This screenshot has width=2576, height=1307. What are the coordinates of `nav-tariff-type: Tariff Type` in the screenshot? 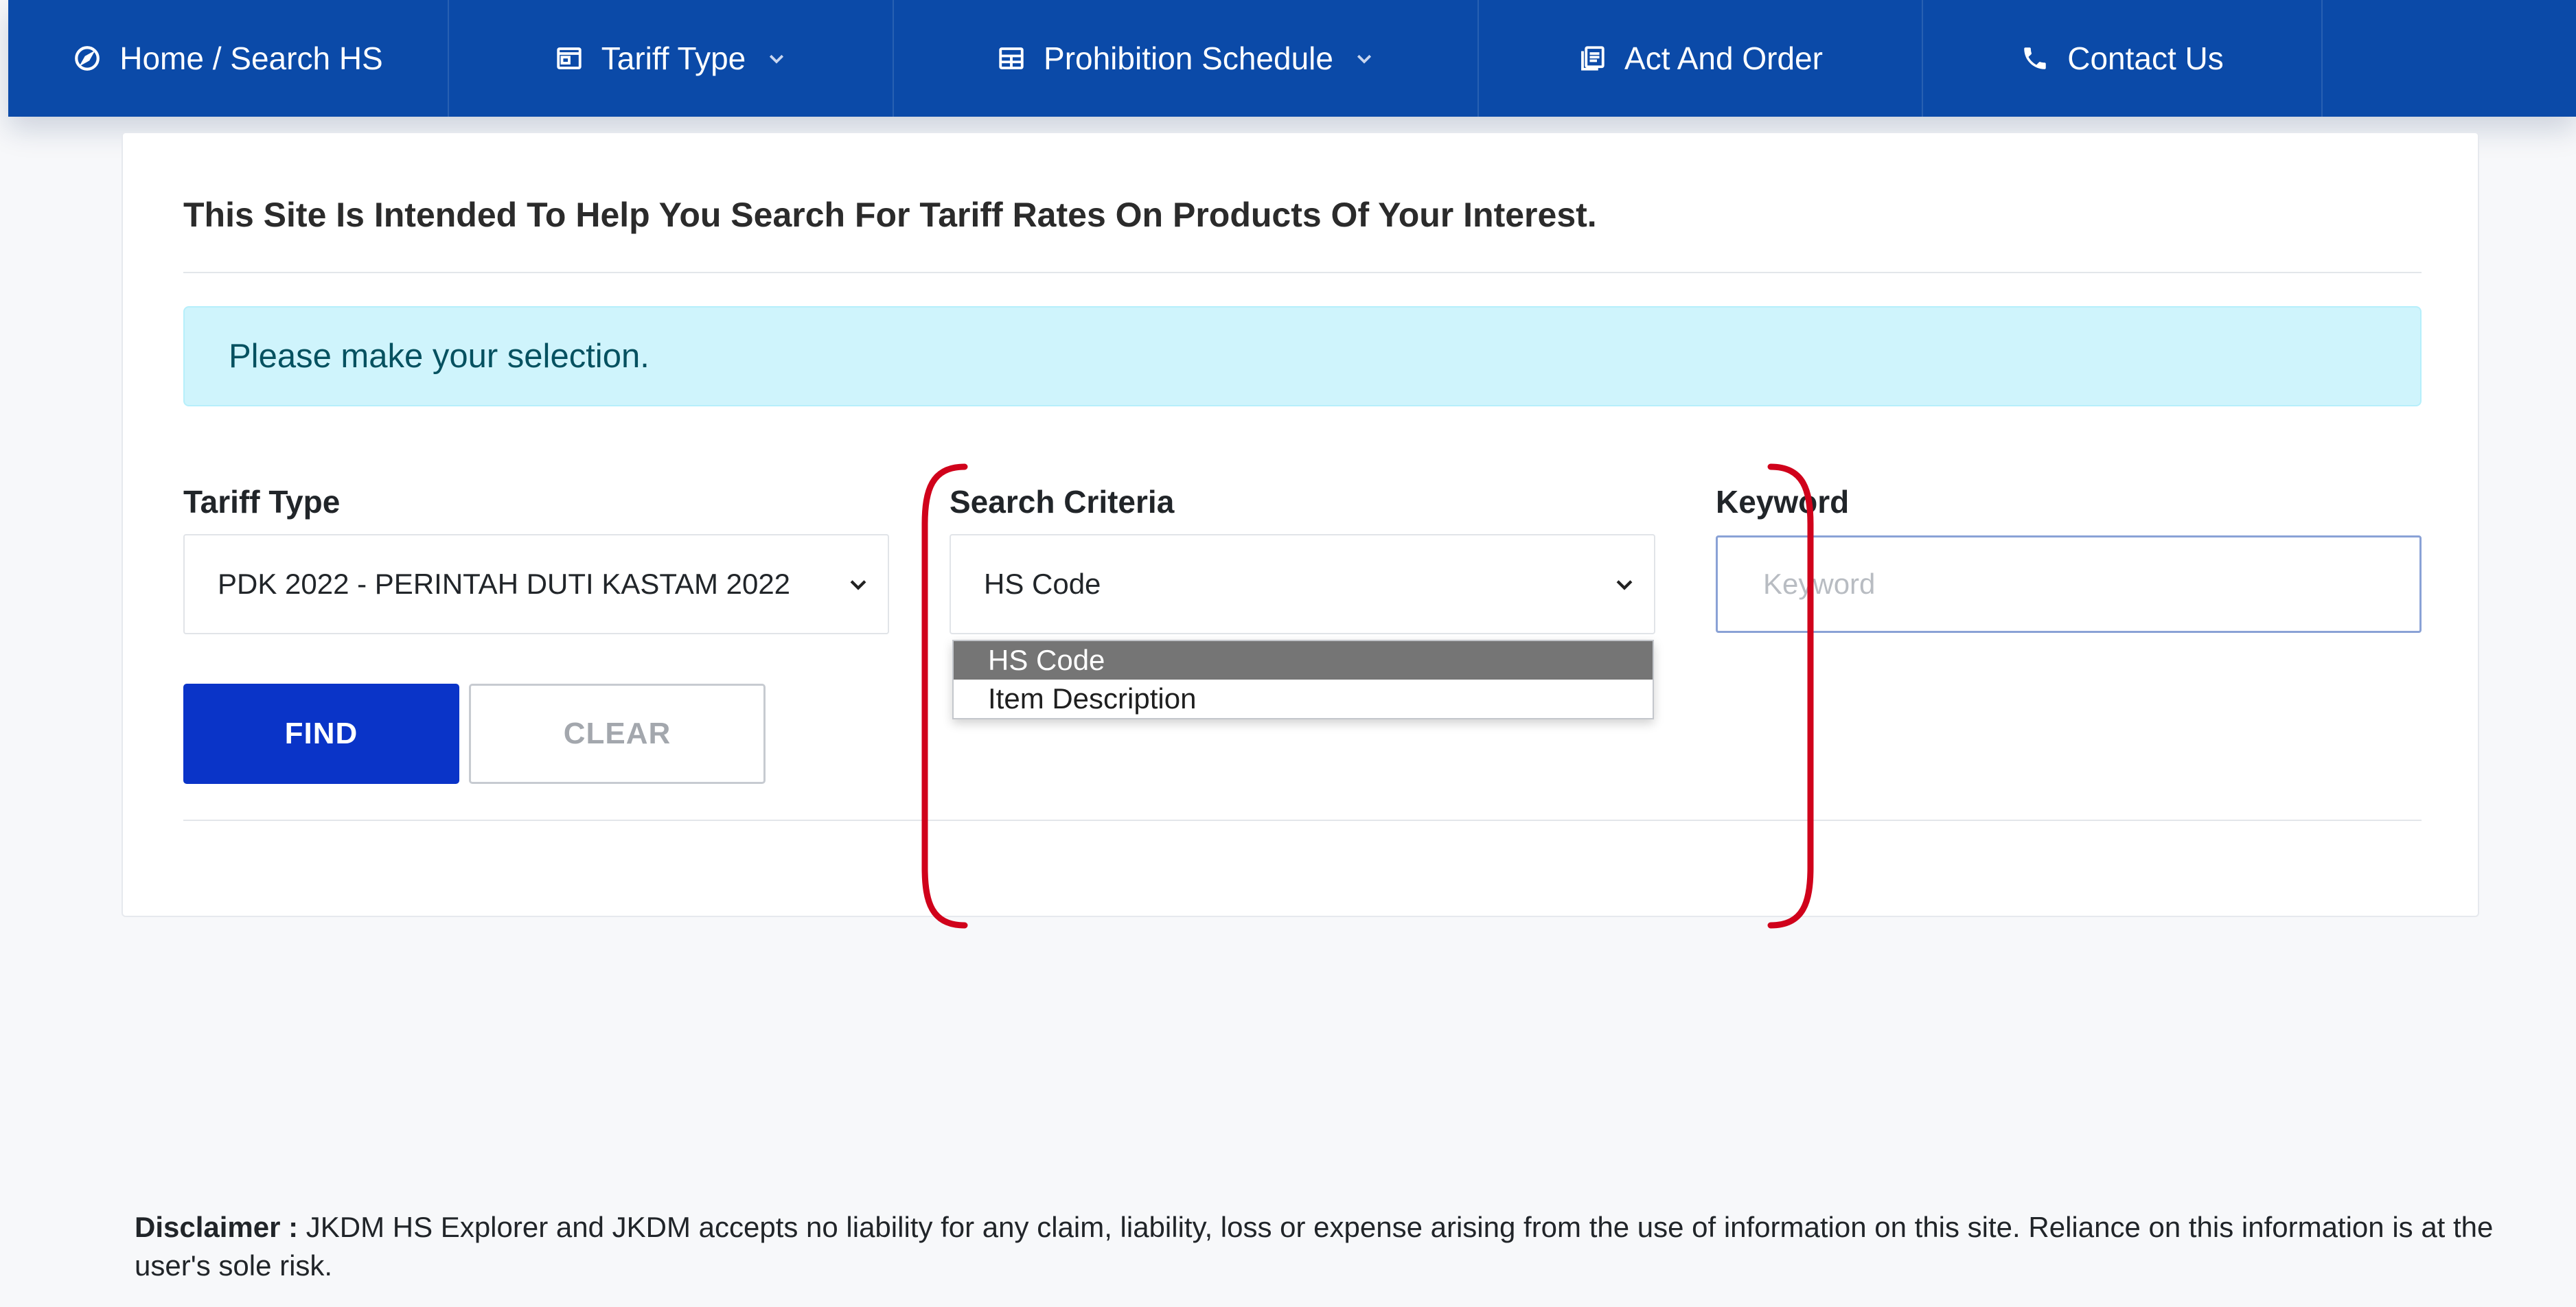 It's located at (671, 58).